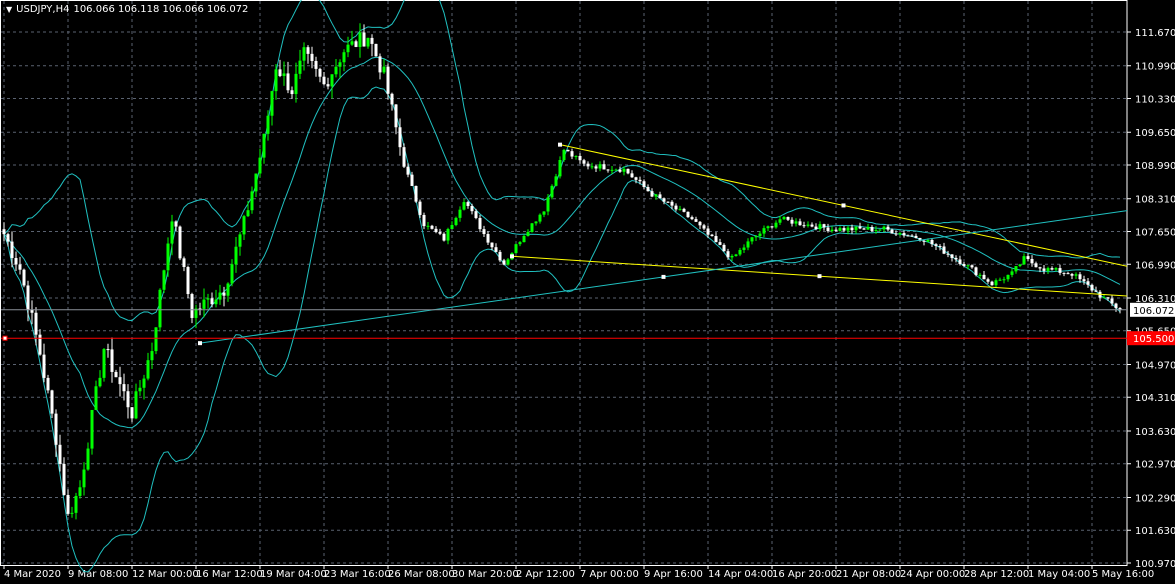 This screenshot has width=1175, height=584. Describe the element at coordinates (740, 574) in the screenshot. I see `x-tick-label: 14 Apr 04:00` at that location.